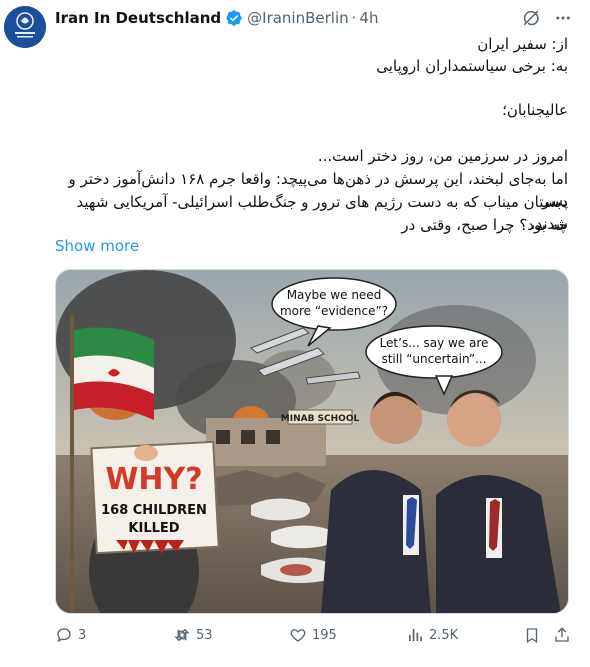 This screenshot has height=667, width=590. Describe the element at coordinates (563, 18) in the screenshot. I see `more-icon` at that location.